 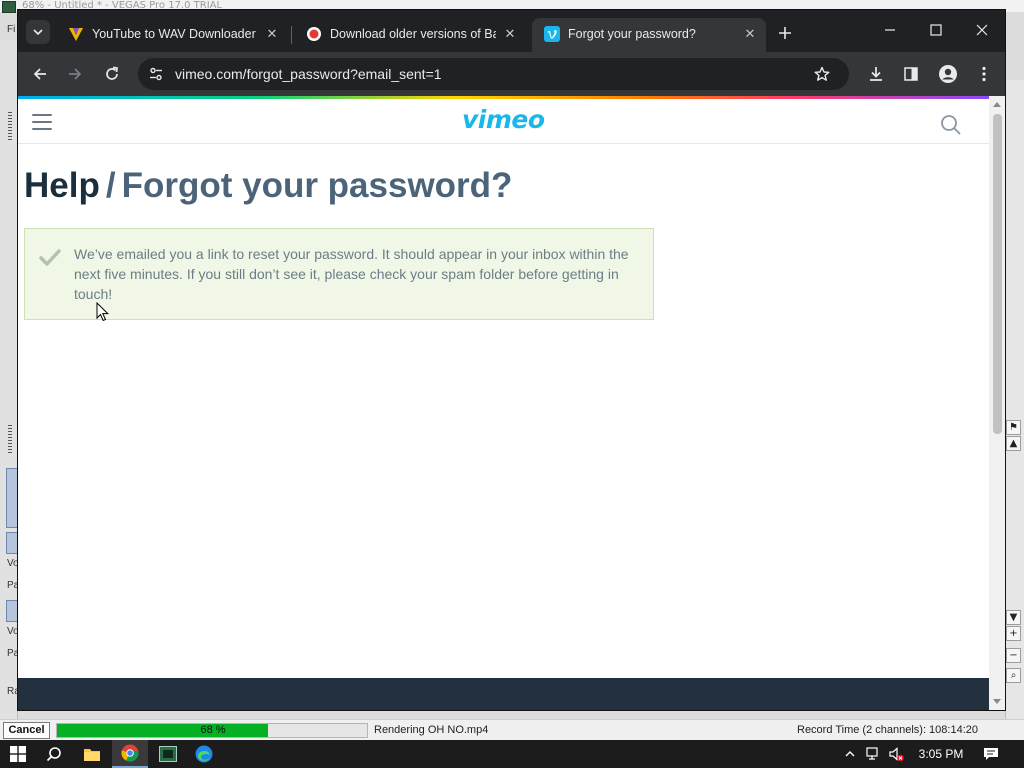 I want to click on tab-title: Download older versions of Ban, so click(x=413, y=34).